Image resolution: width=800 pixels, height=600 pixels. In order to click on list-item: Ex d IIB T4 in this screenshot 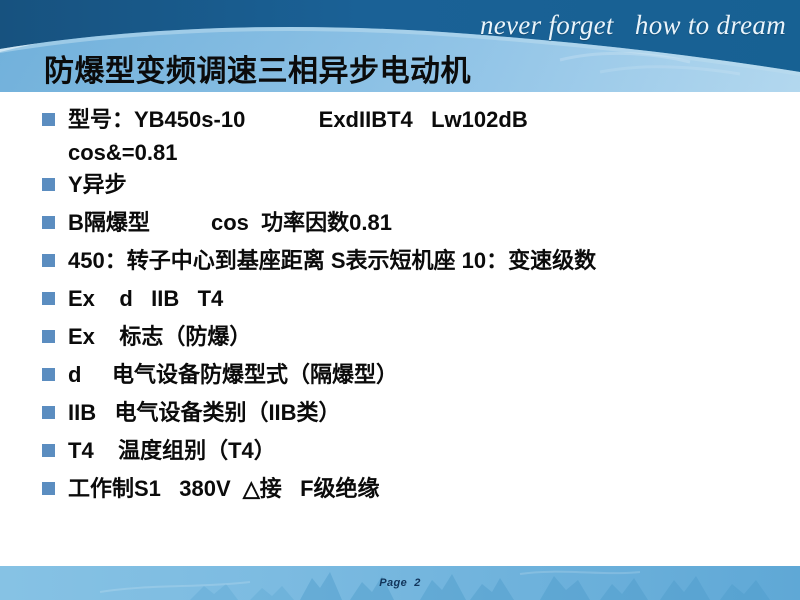, I will do `click(400, 302)`.